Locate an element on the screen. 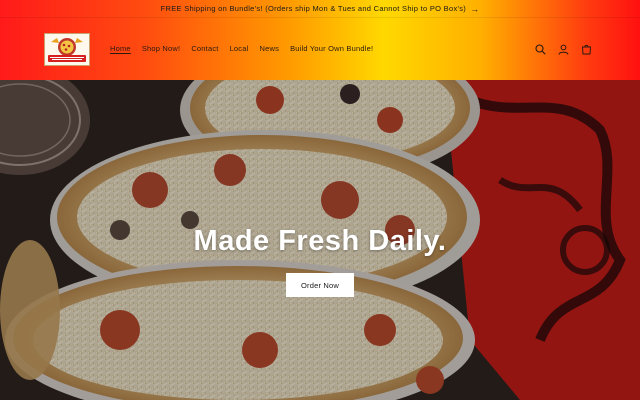 The image size is (640, 400). logo-image is located at coordinates (67, 49).